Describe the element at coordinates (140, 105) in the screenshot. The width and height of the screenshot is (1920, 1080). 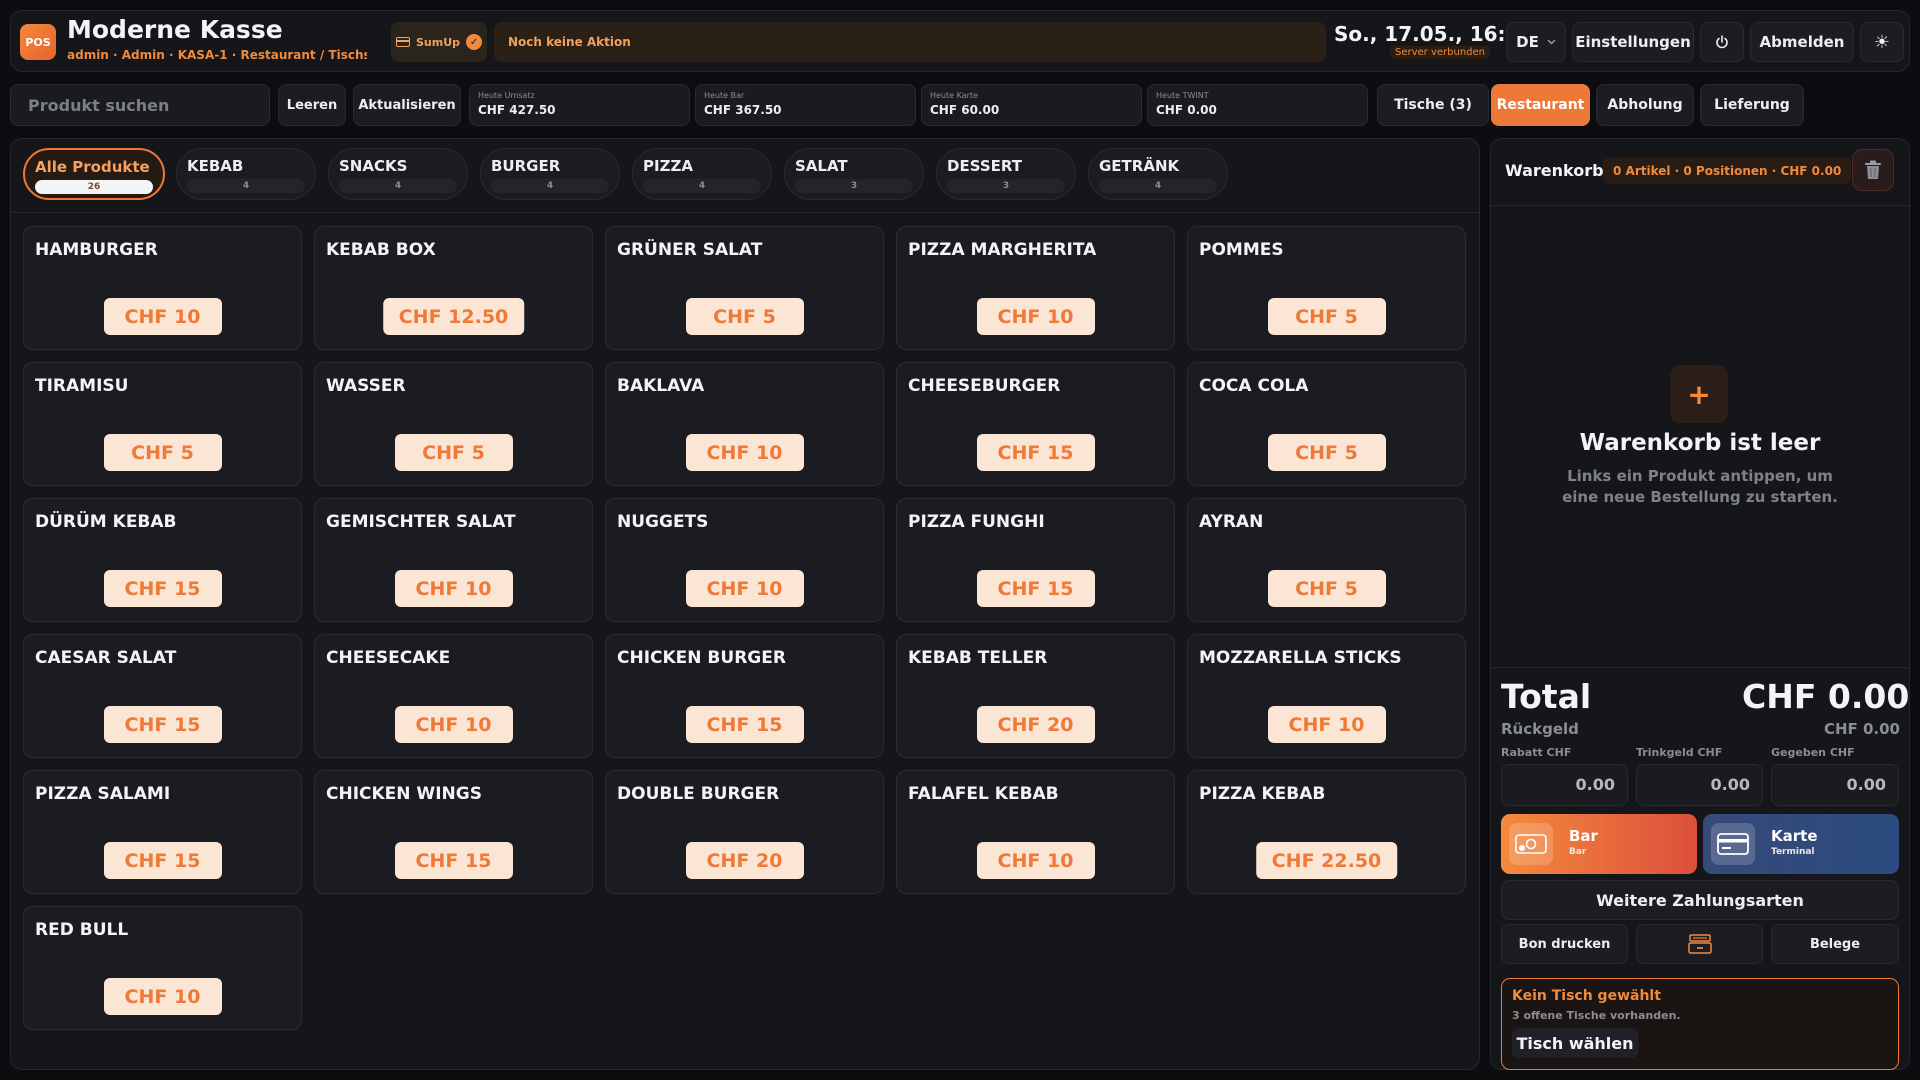
I see `product-search-input` at that location.